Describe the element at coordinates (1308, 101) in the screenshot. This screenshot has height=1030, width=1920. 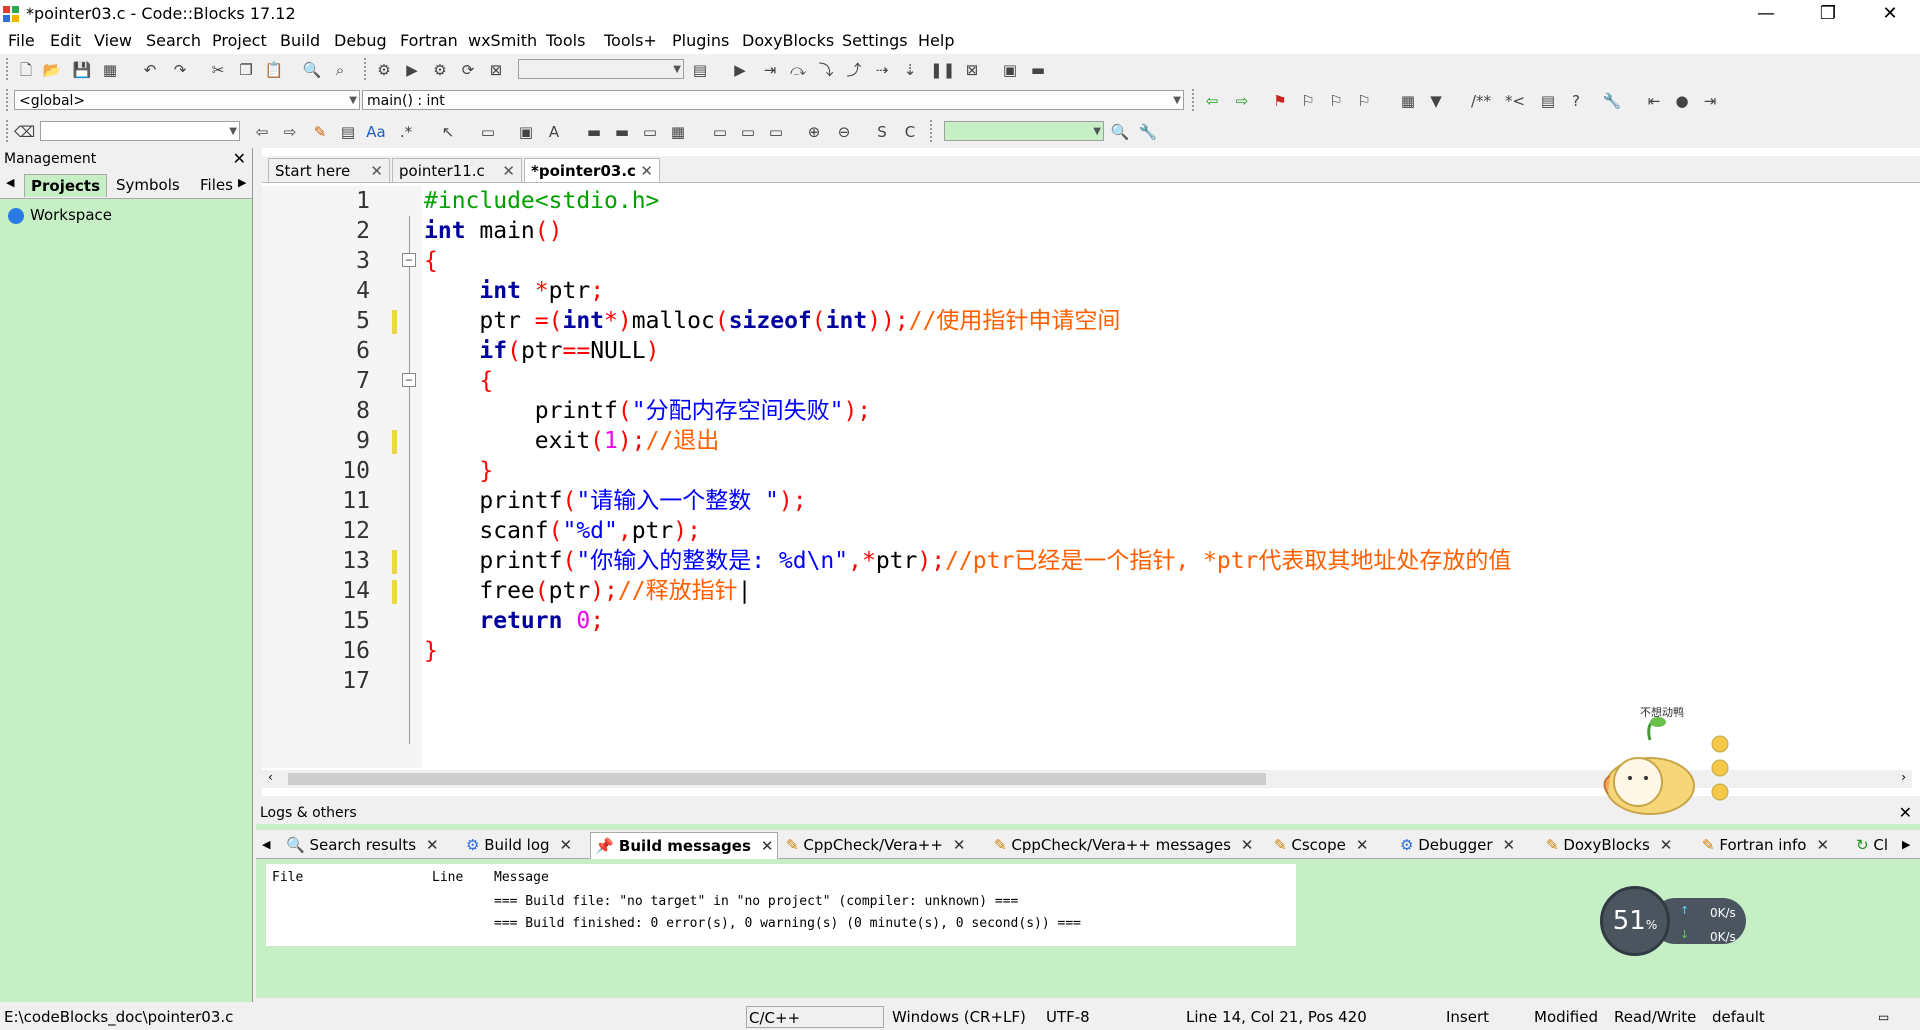
I see `bookmark-prev-icon: ⚐` at that location.